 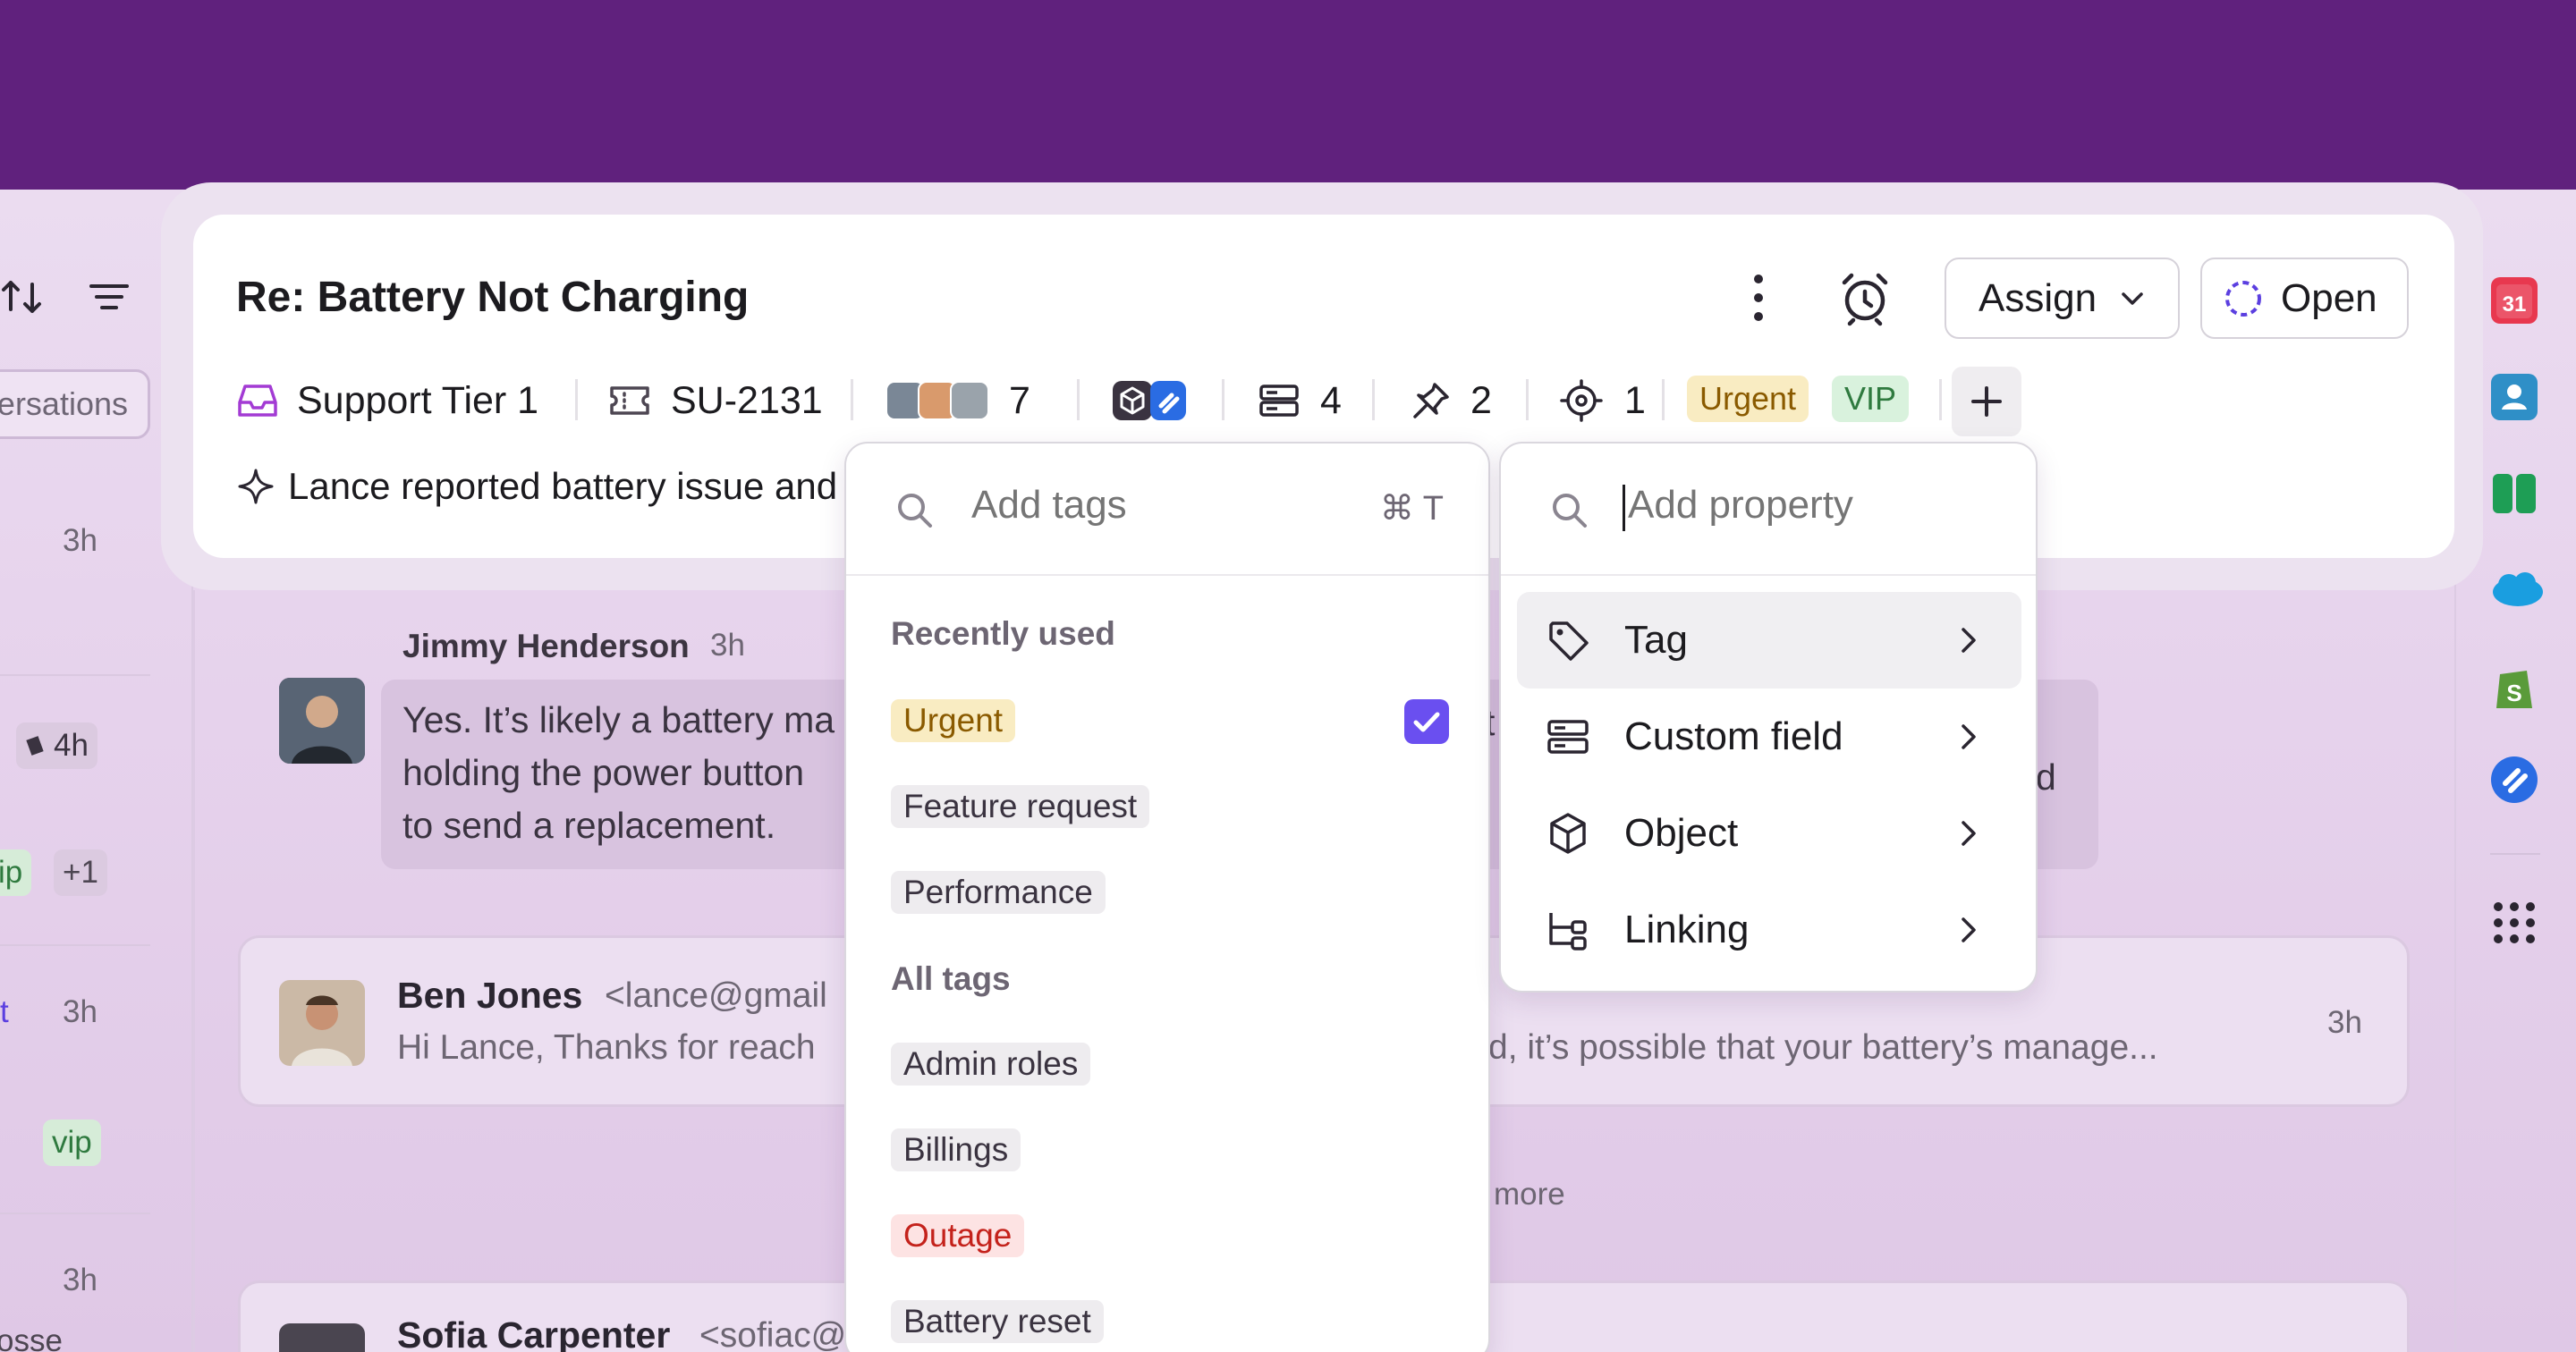 I want to click on tag-option-outage: Outage, so click(x=958, y=1235).